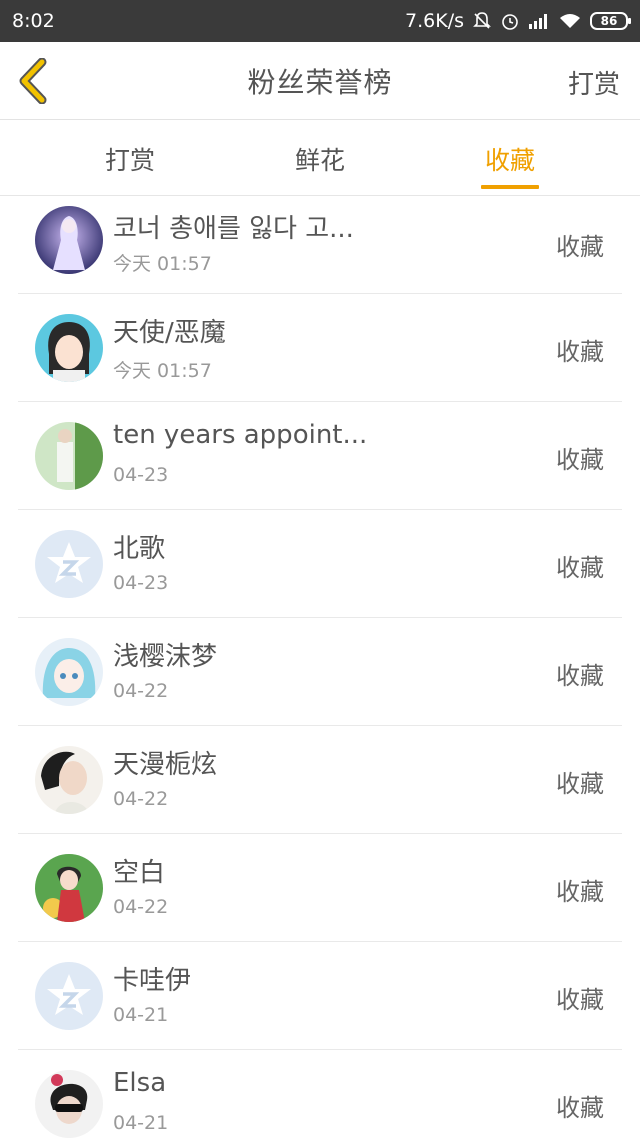 The width and height of the screenshot is (640, 1138). Describe the element at coordinates (320, 245) in the screenshot. I see `list-item: 코너 총애를 잃다 고... 今天 01:57 收藏` at that location.